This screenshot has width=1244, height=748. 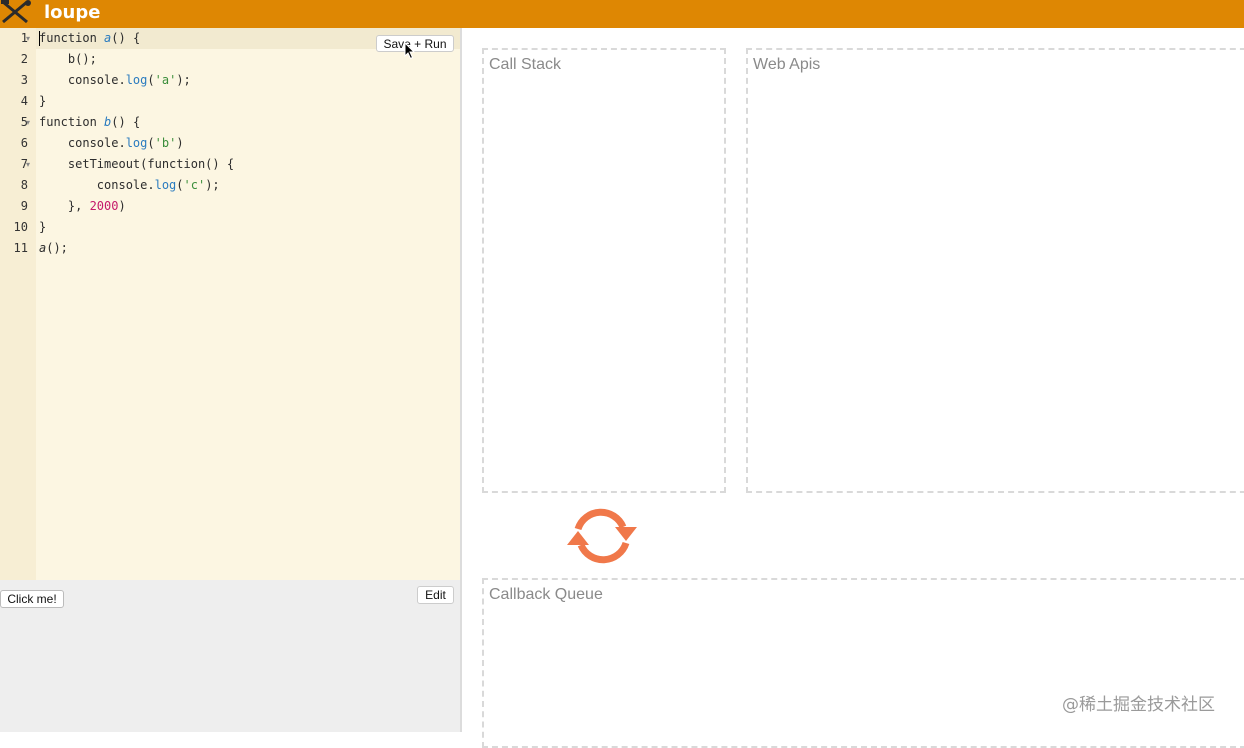 I want to click on watermark: @稀土掘金技术社区, so click(x=1138, y=705).